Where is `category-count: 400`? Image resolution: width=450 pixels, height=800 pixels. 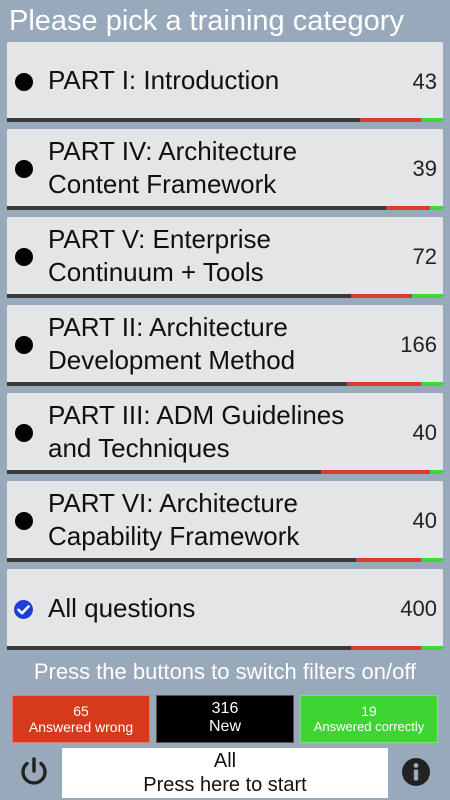 category-count: 400 is located at coordinates (418, 608).